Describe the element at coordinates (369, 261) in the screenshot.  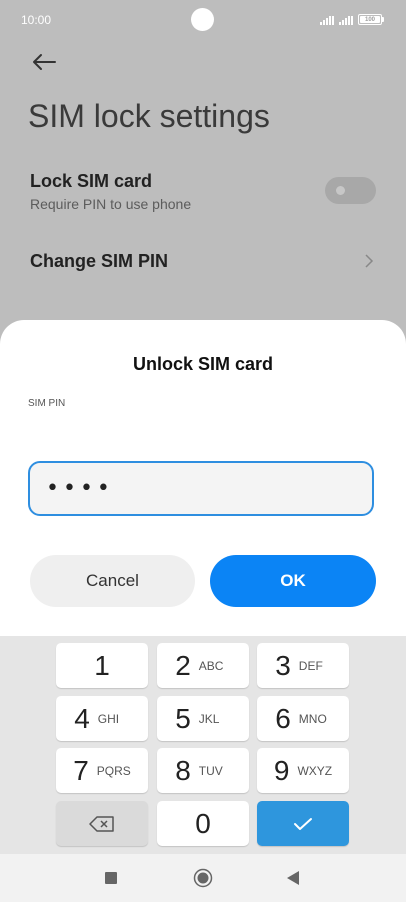
I see `chevron-right-icon` at that location.